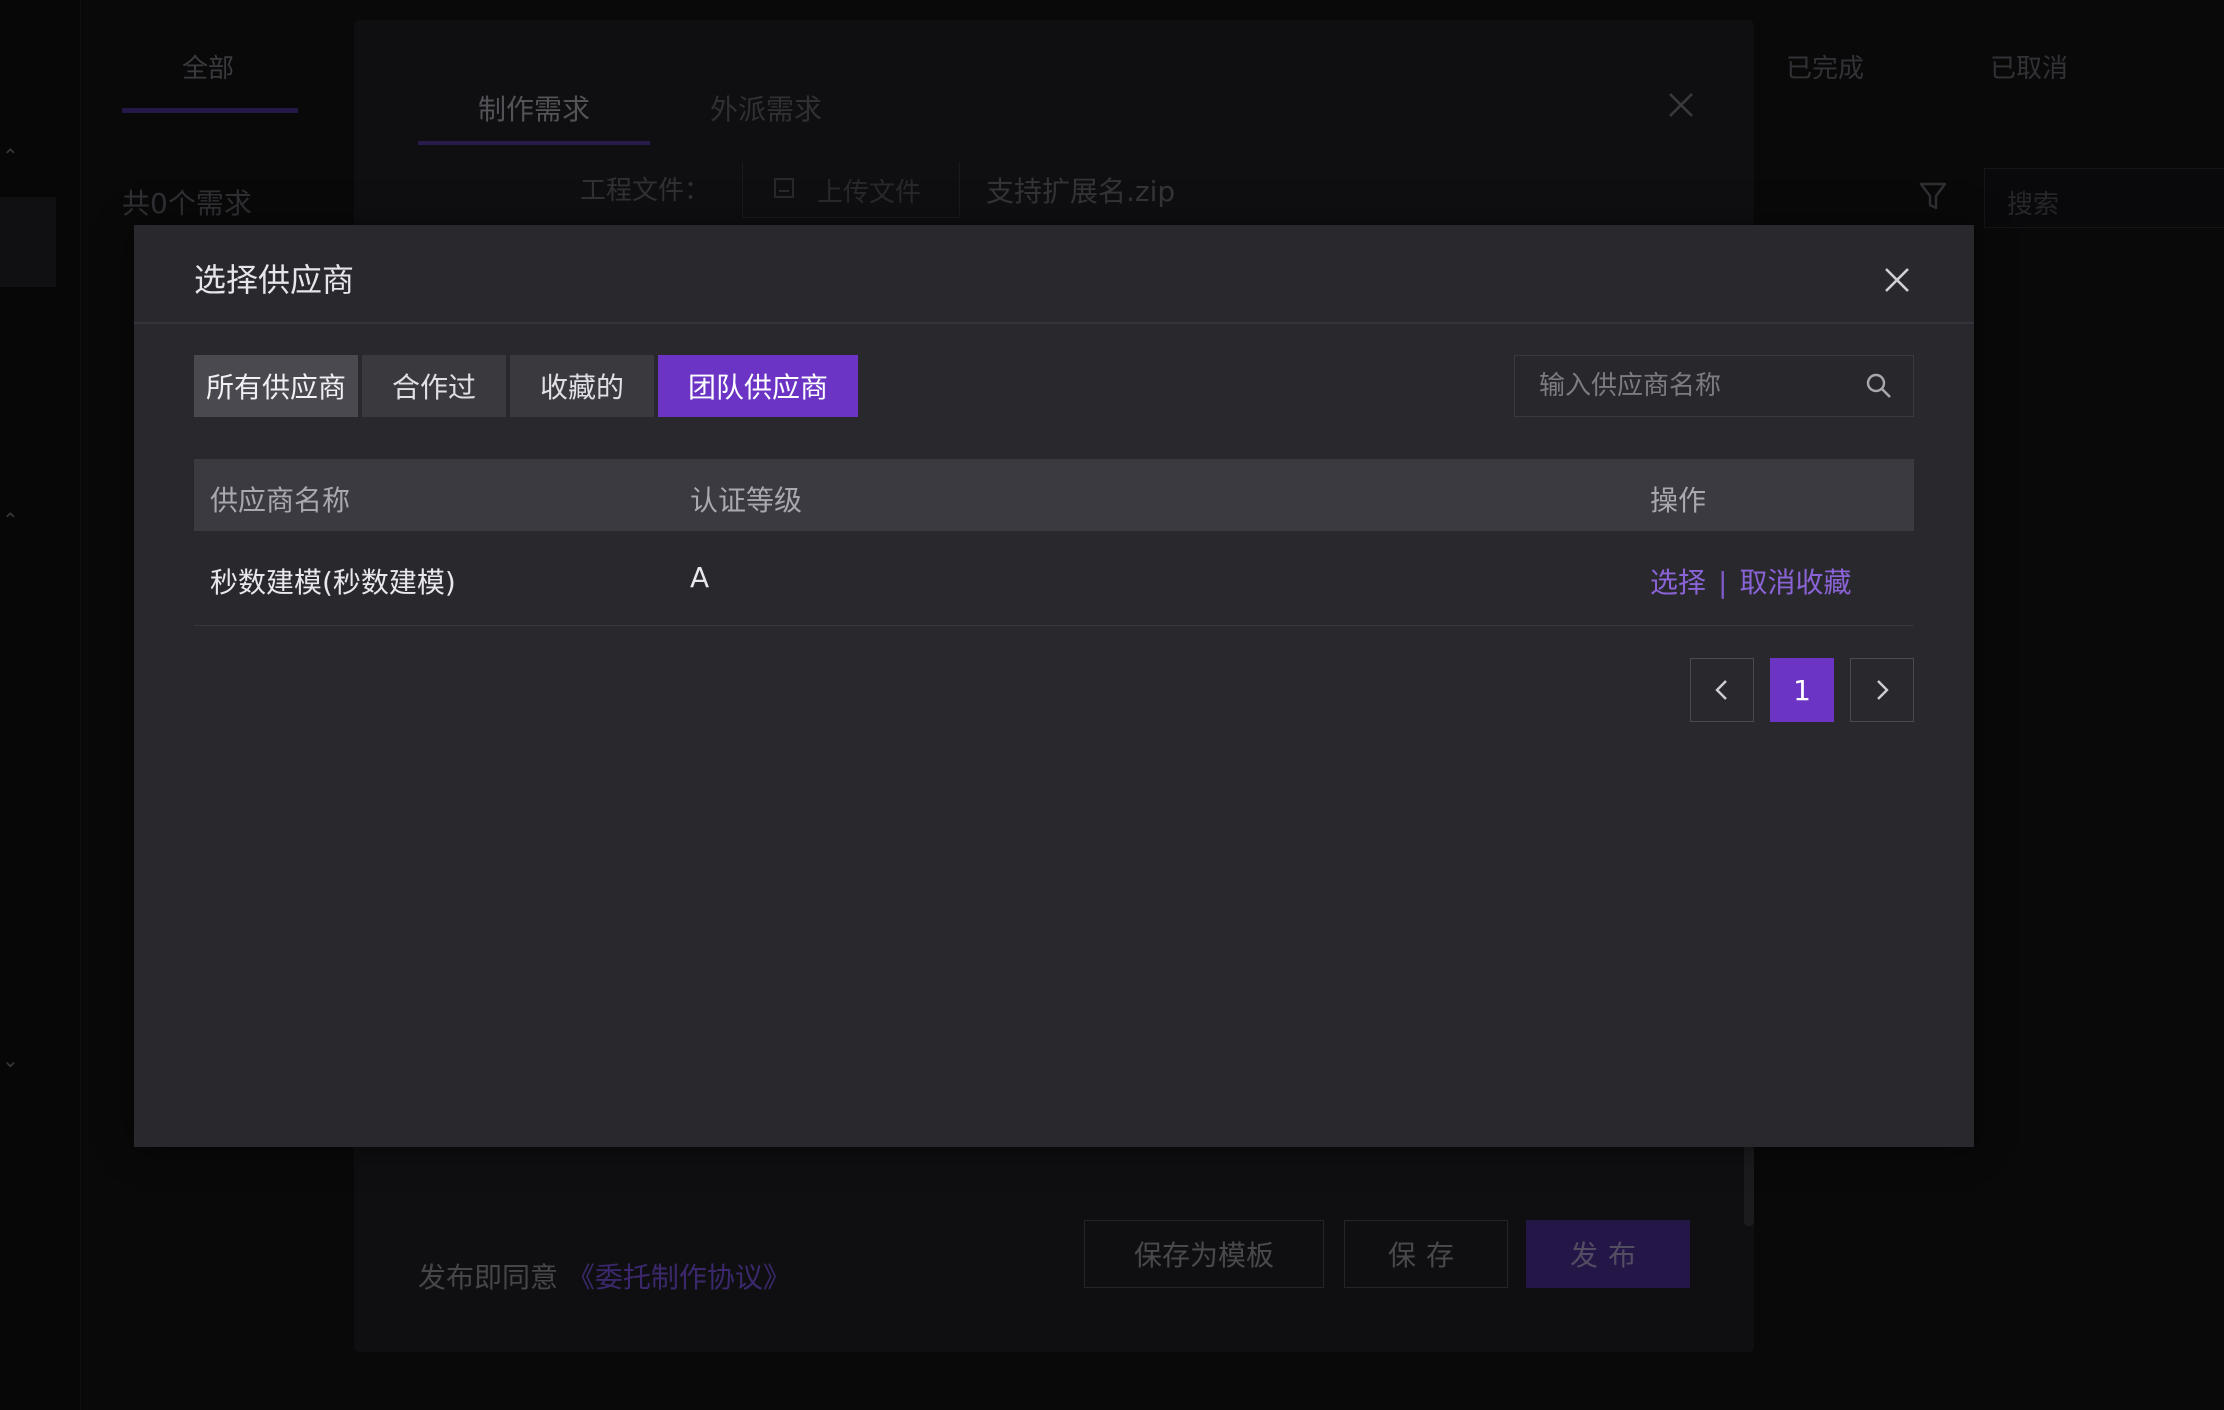 The height and width of the screenshot is (1410, 2224). I want to click on unfavorite-link: 取消收藏, so click(1795, 582).